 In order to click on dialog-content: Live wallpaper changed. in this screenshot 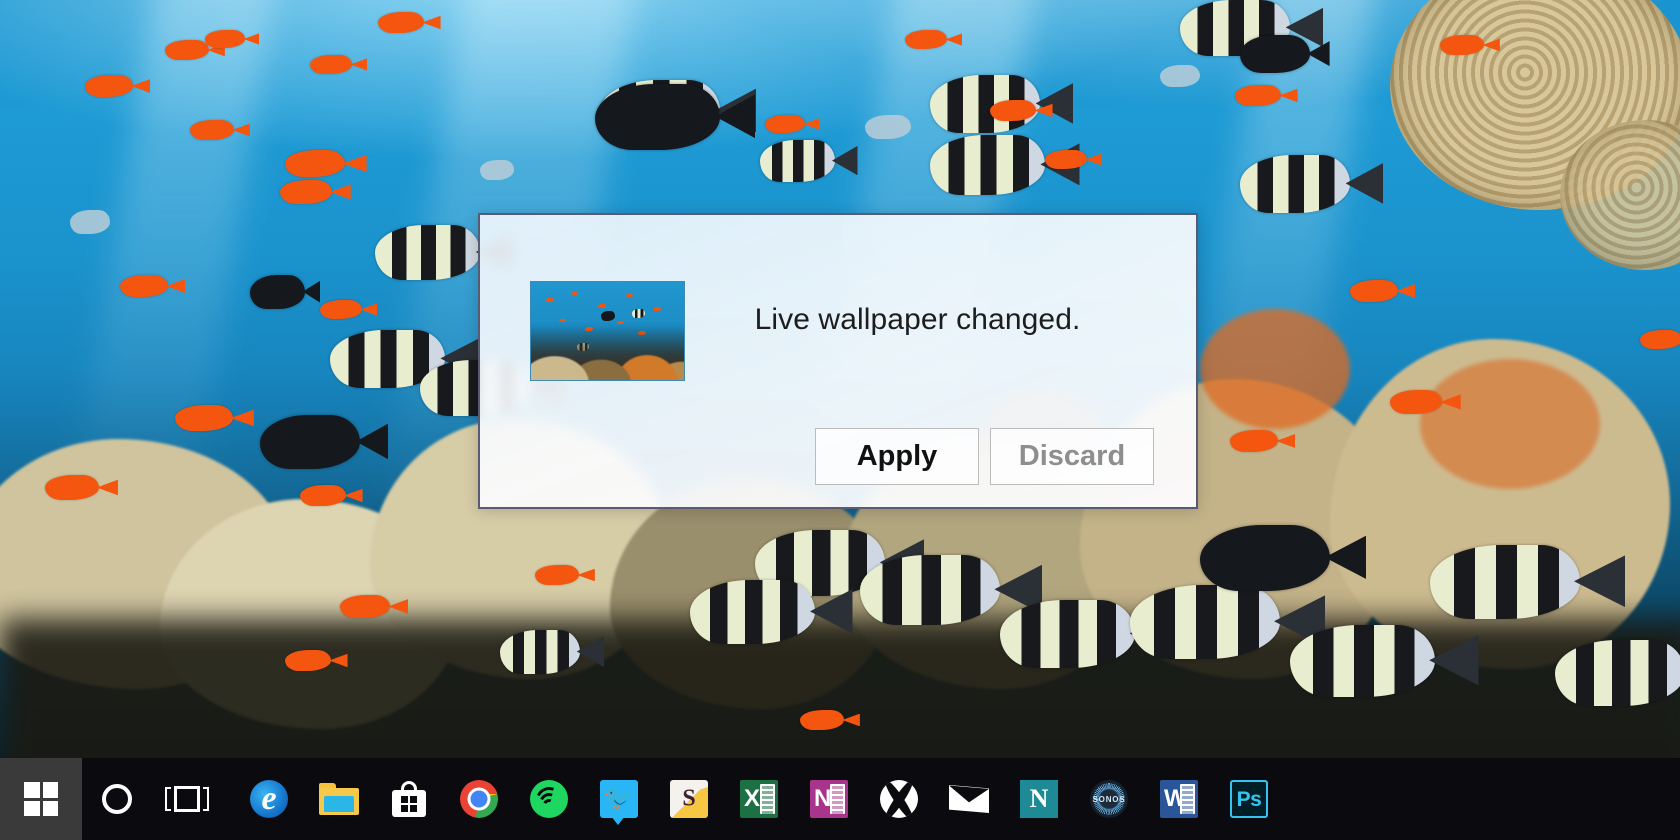, I will do `click(838, 298)`.